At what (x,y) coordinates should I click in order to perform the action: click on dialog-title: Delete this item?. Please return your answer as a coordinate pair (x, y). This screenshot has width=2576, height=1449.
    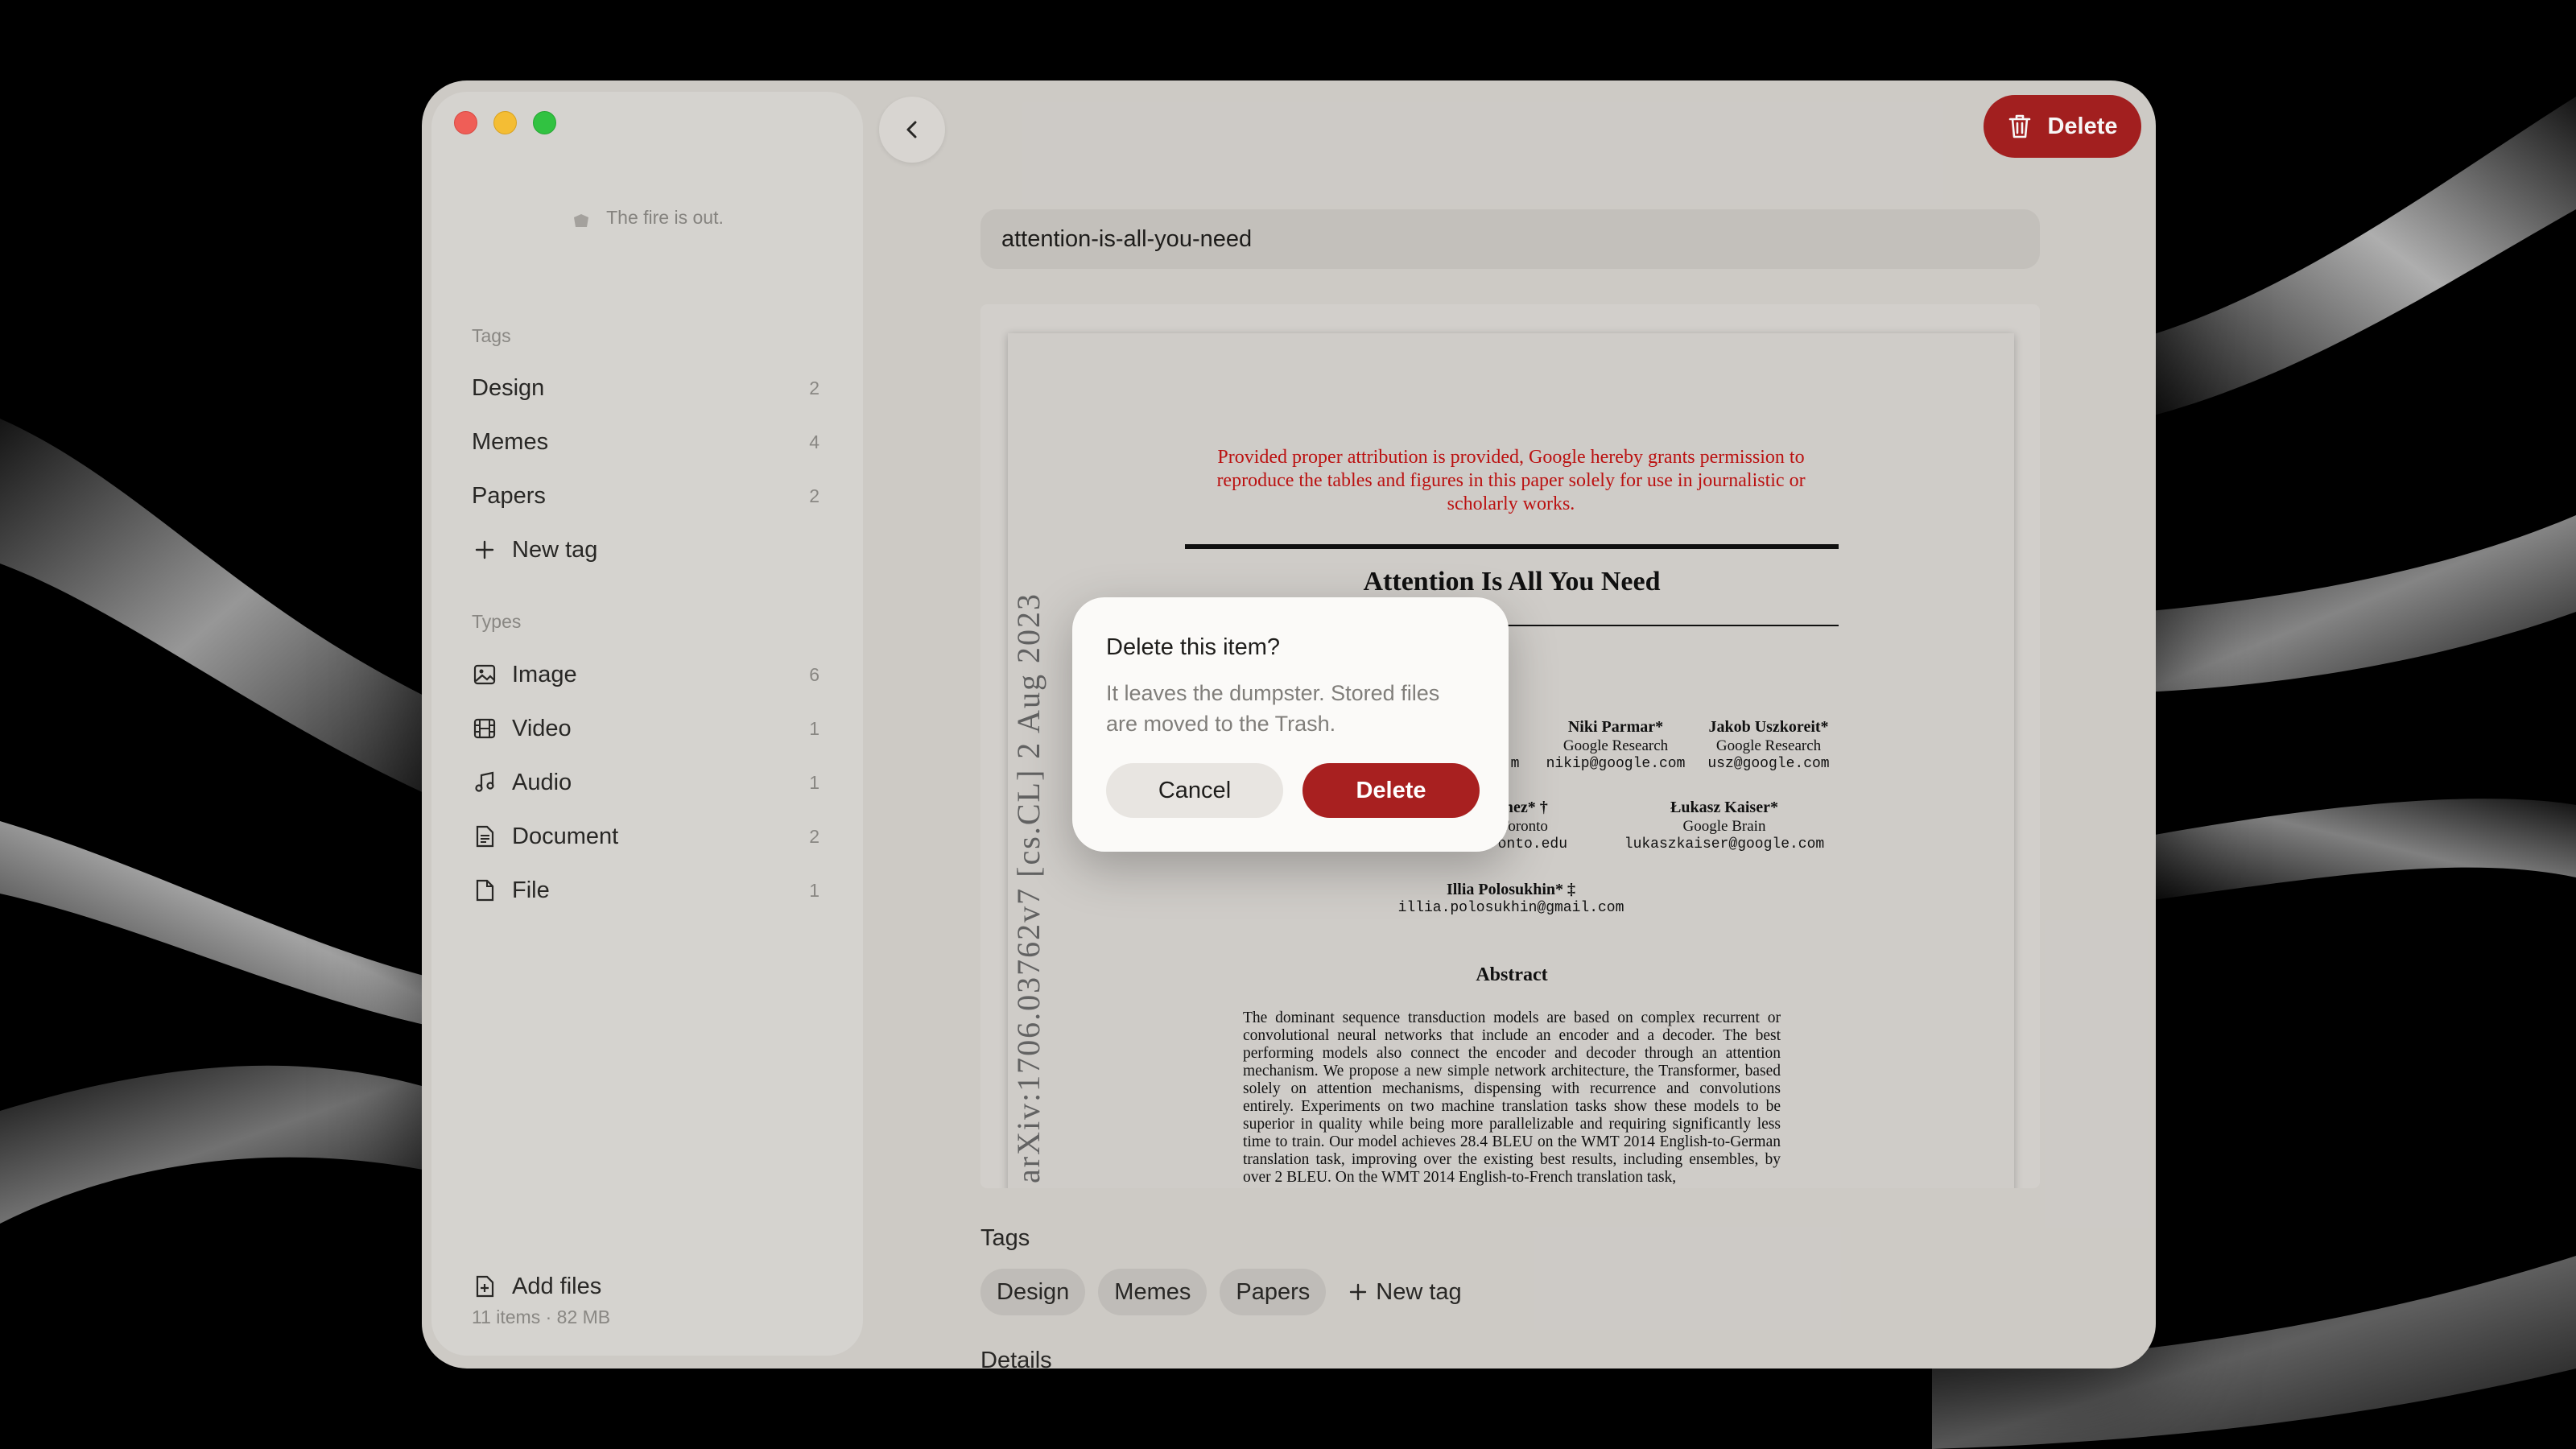
    Looking at the image, I should click on (1193, 647).